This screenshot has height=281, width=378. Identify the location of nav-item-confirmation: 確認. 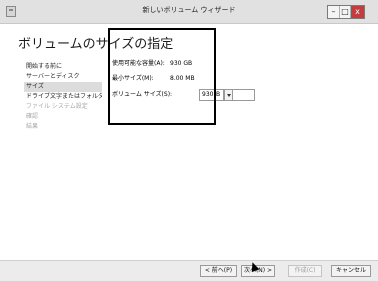
(32, 116).